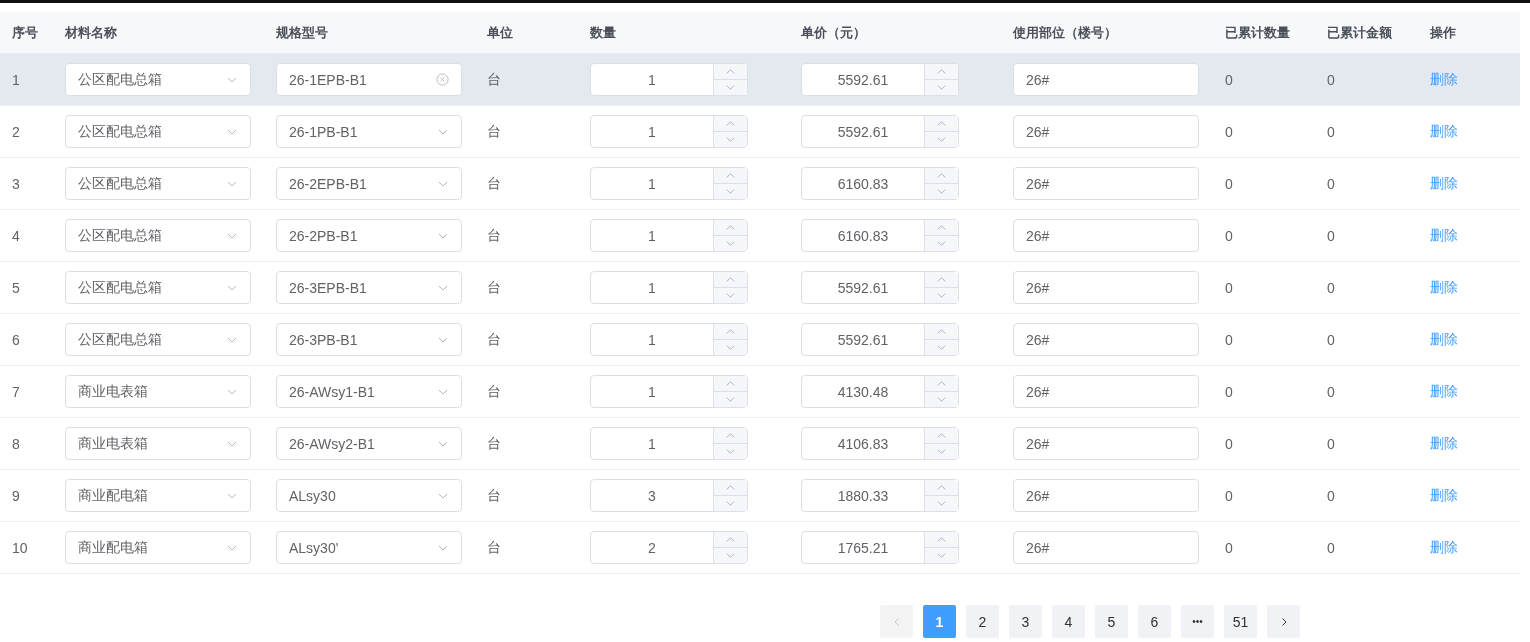 This screenshot has width=1530, height=642. I want to click on column-header: 已累计金额, so click(1359, 32).